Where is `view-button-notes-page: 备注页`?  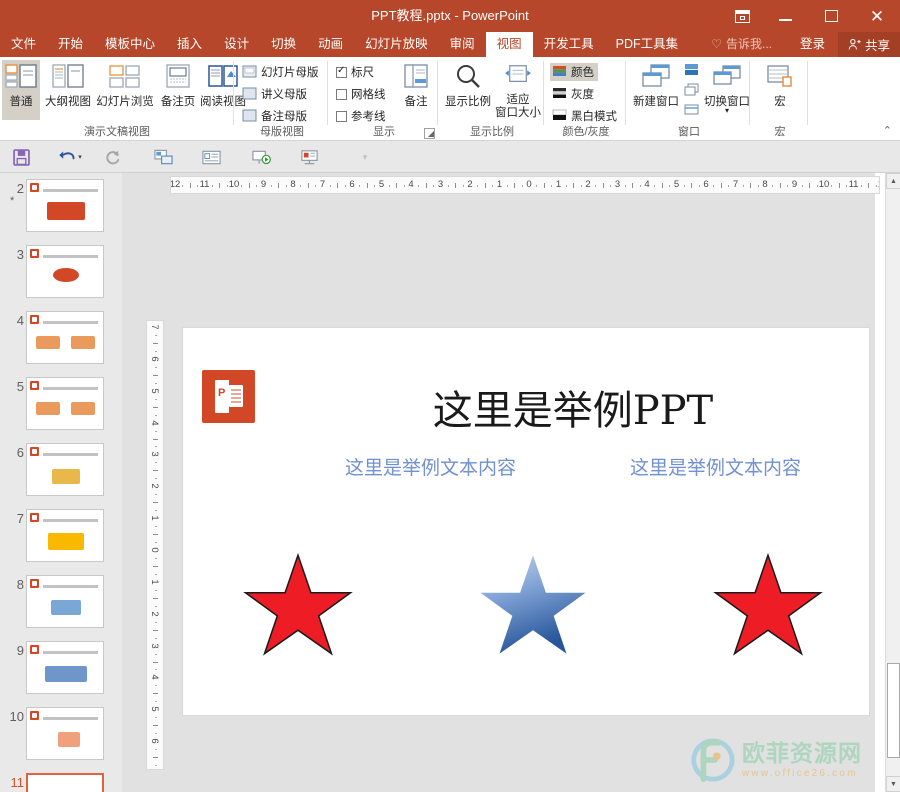 view-button-notes-page: 备注页 is located at coordinates (178, 90).